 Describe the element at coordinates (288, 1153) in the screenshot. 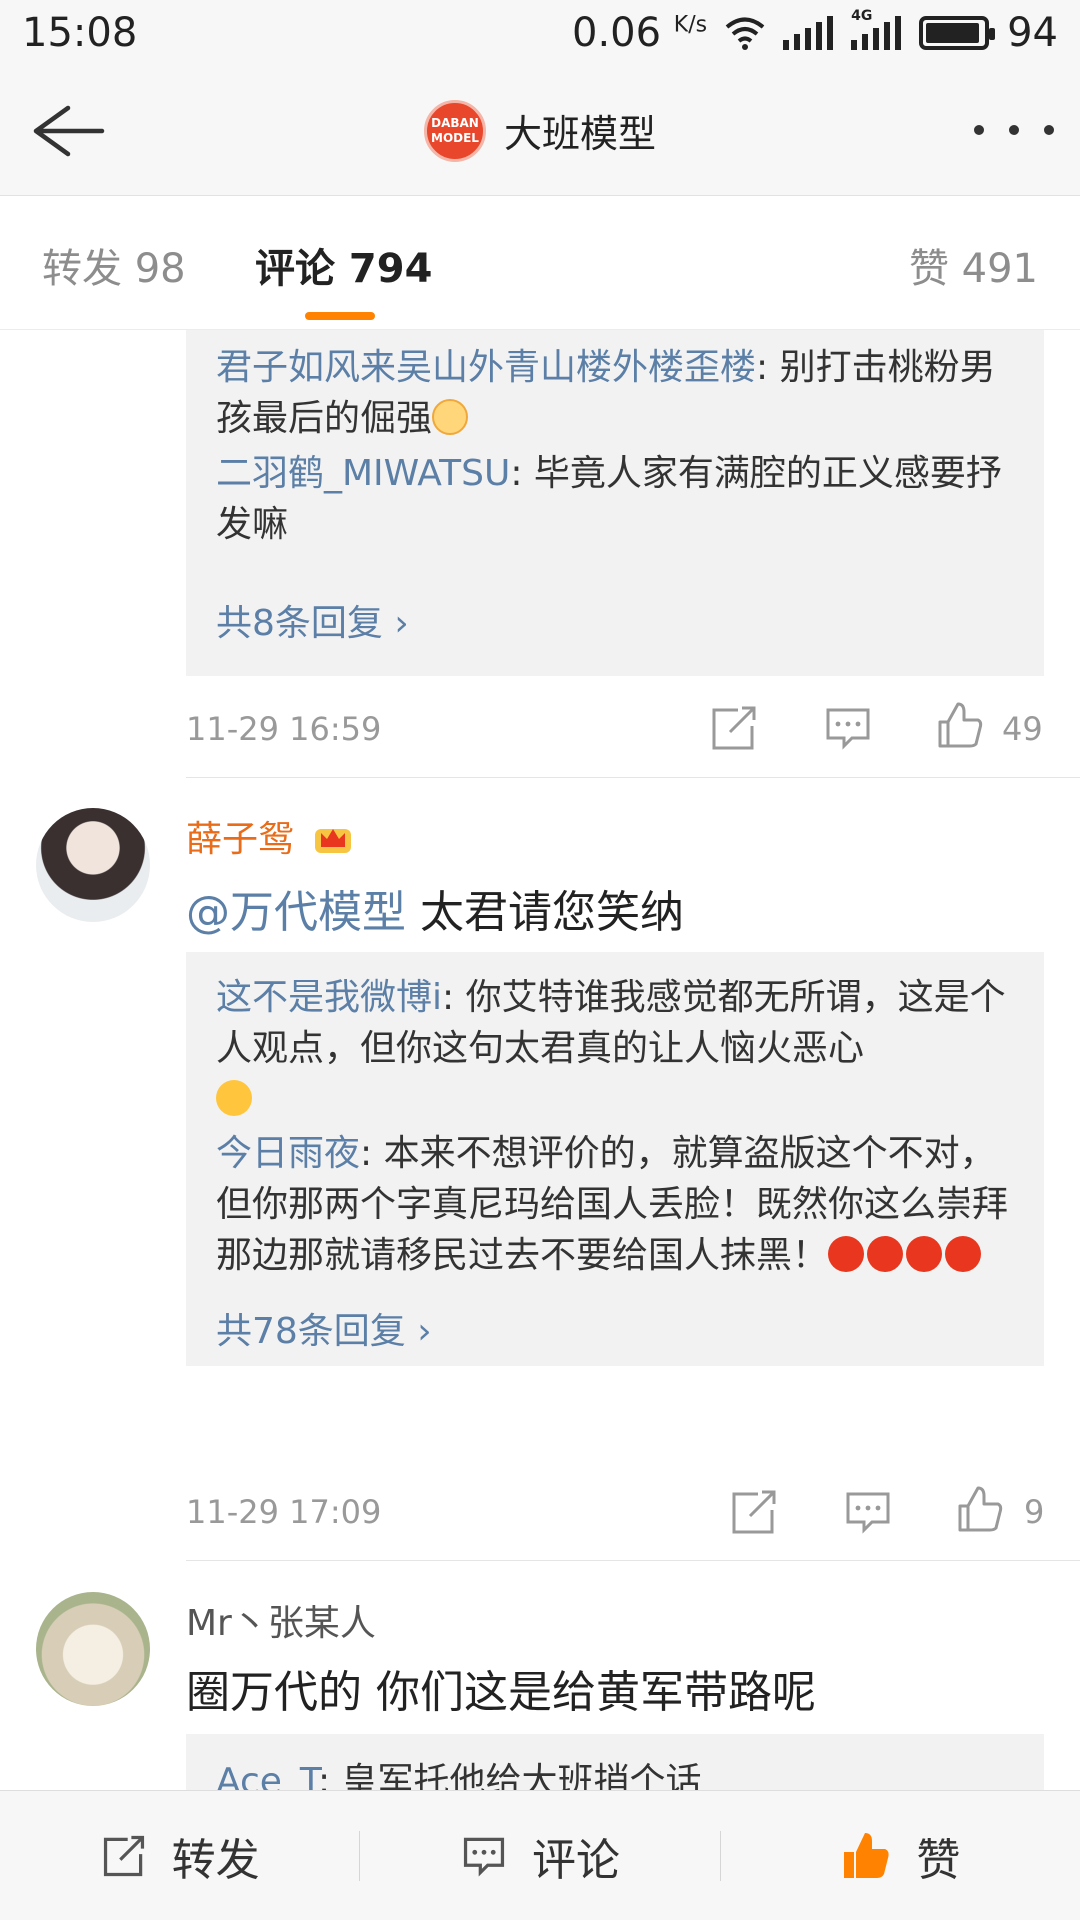

I see `reply-author: 今日雨夜` at that location.